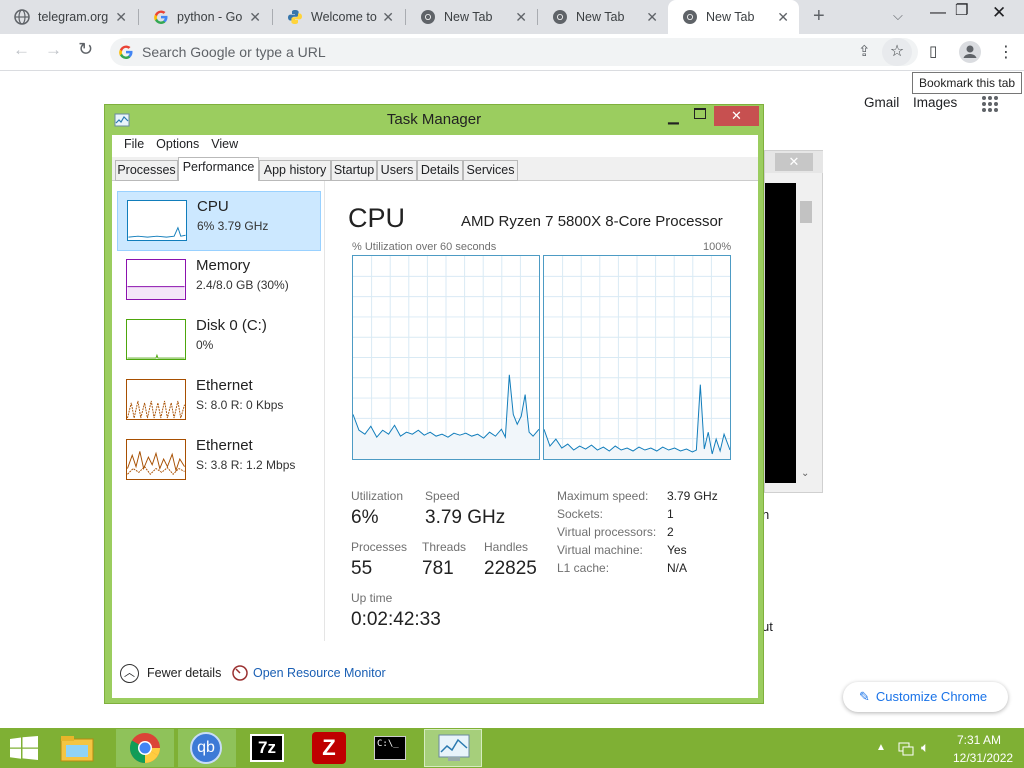 The width and height of the screenshot is (1024, 768). I want to click on speed-value: 3.79 GHz, so click(465, 517).